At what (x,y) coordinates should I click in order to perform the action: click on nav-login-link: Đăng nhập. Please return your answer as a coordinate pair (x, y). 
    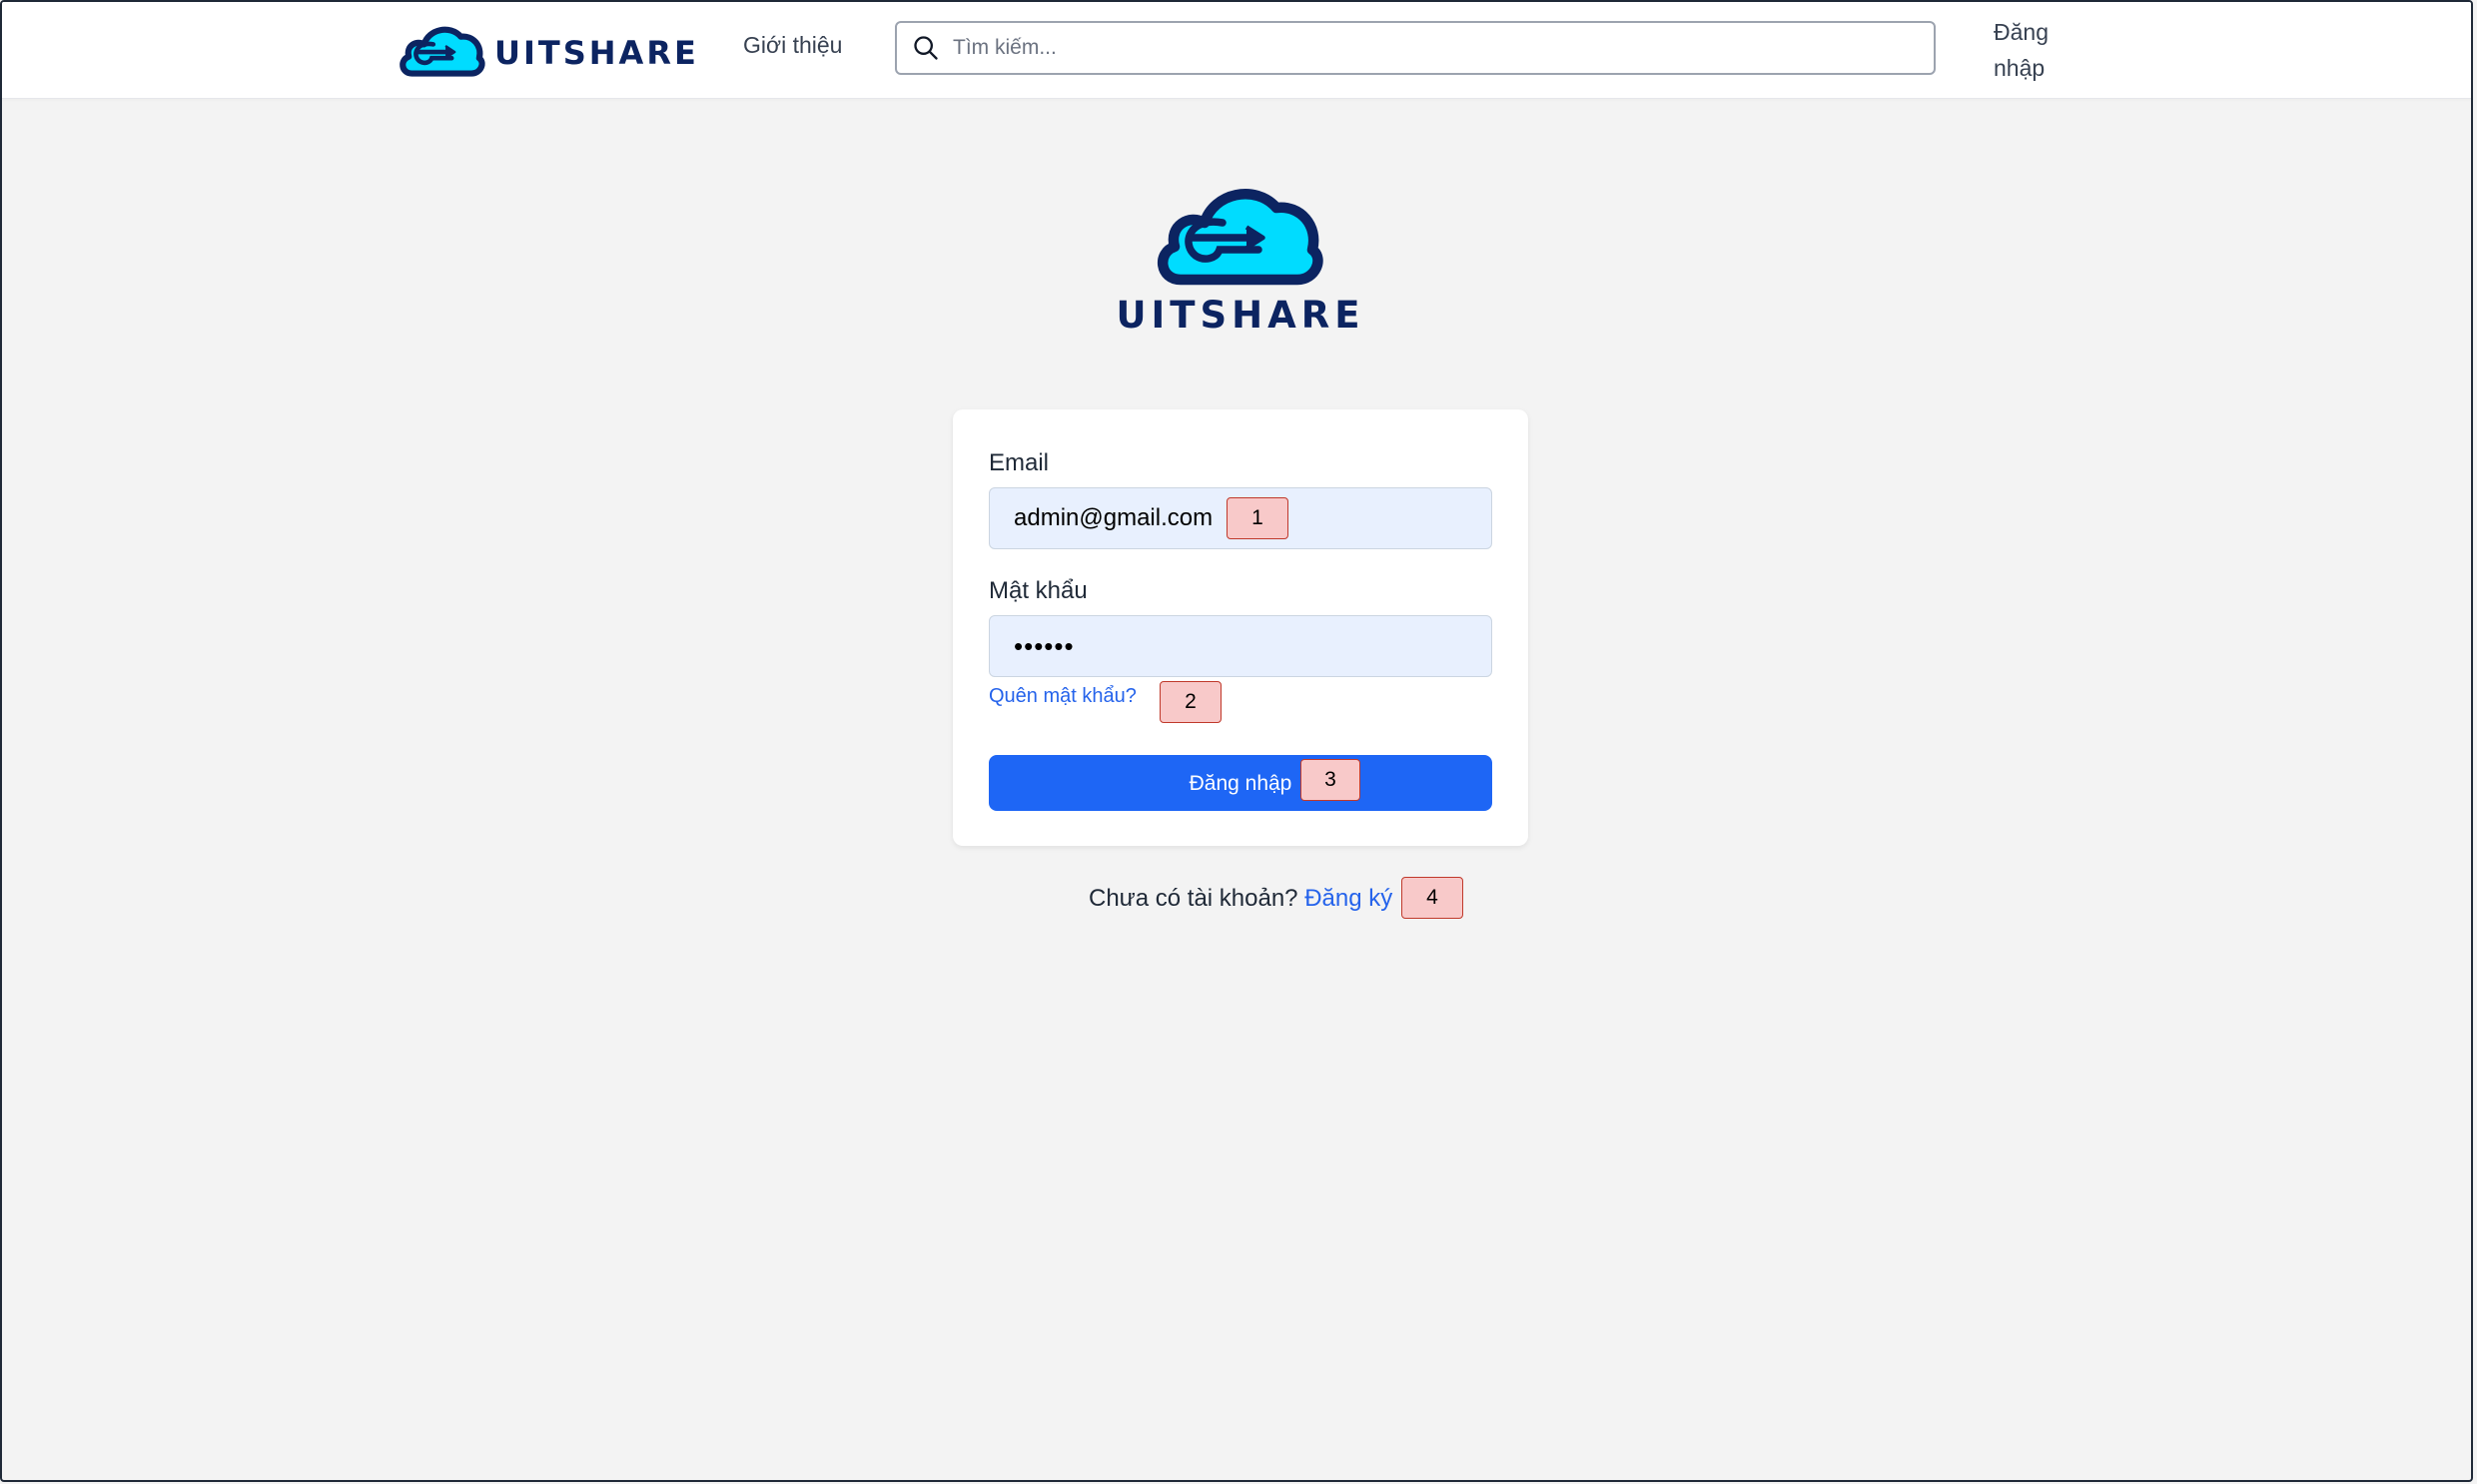
    Looking at the image, I should click on (2029, 50).